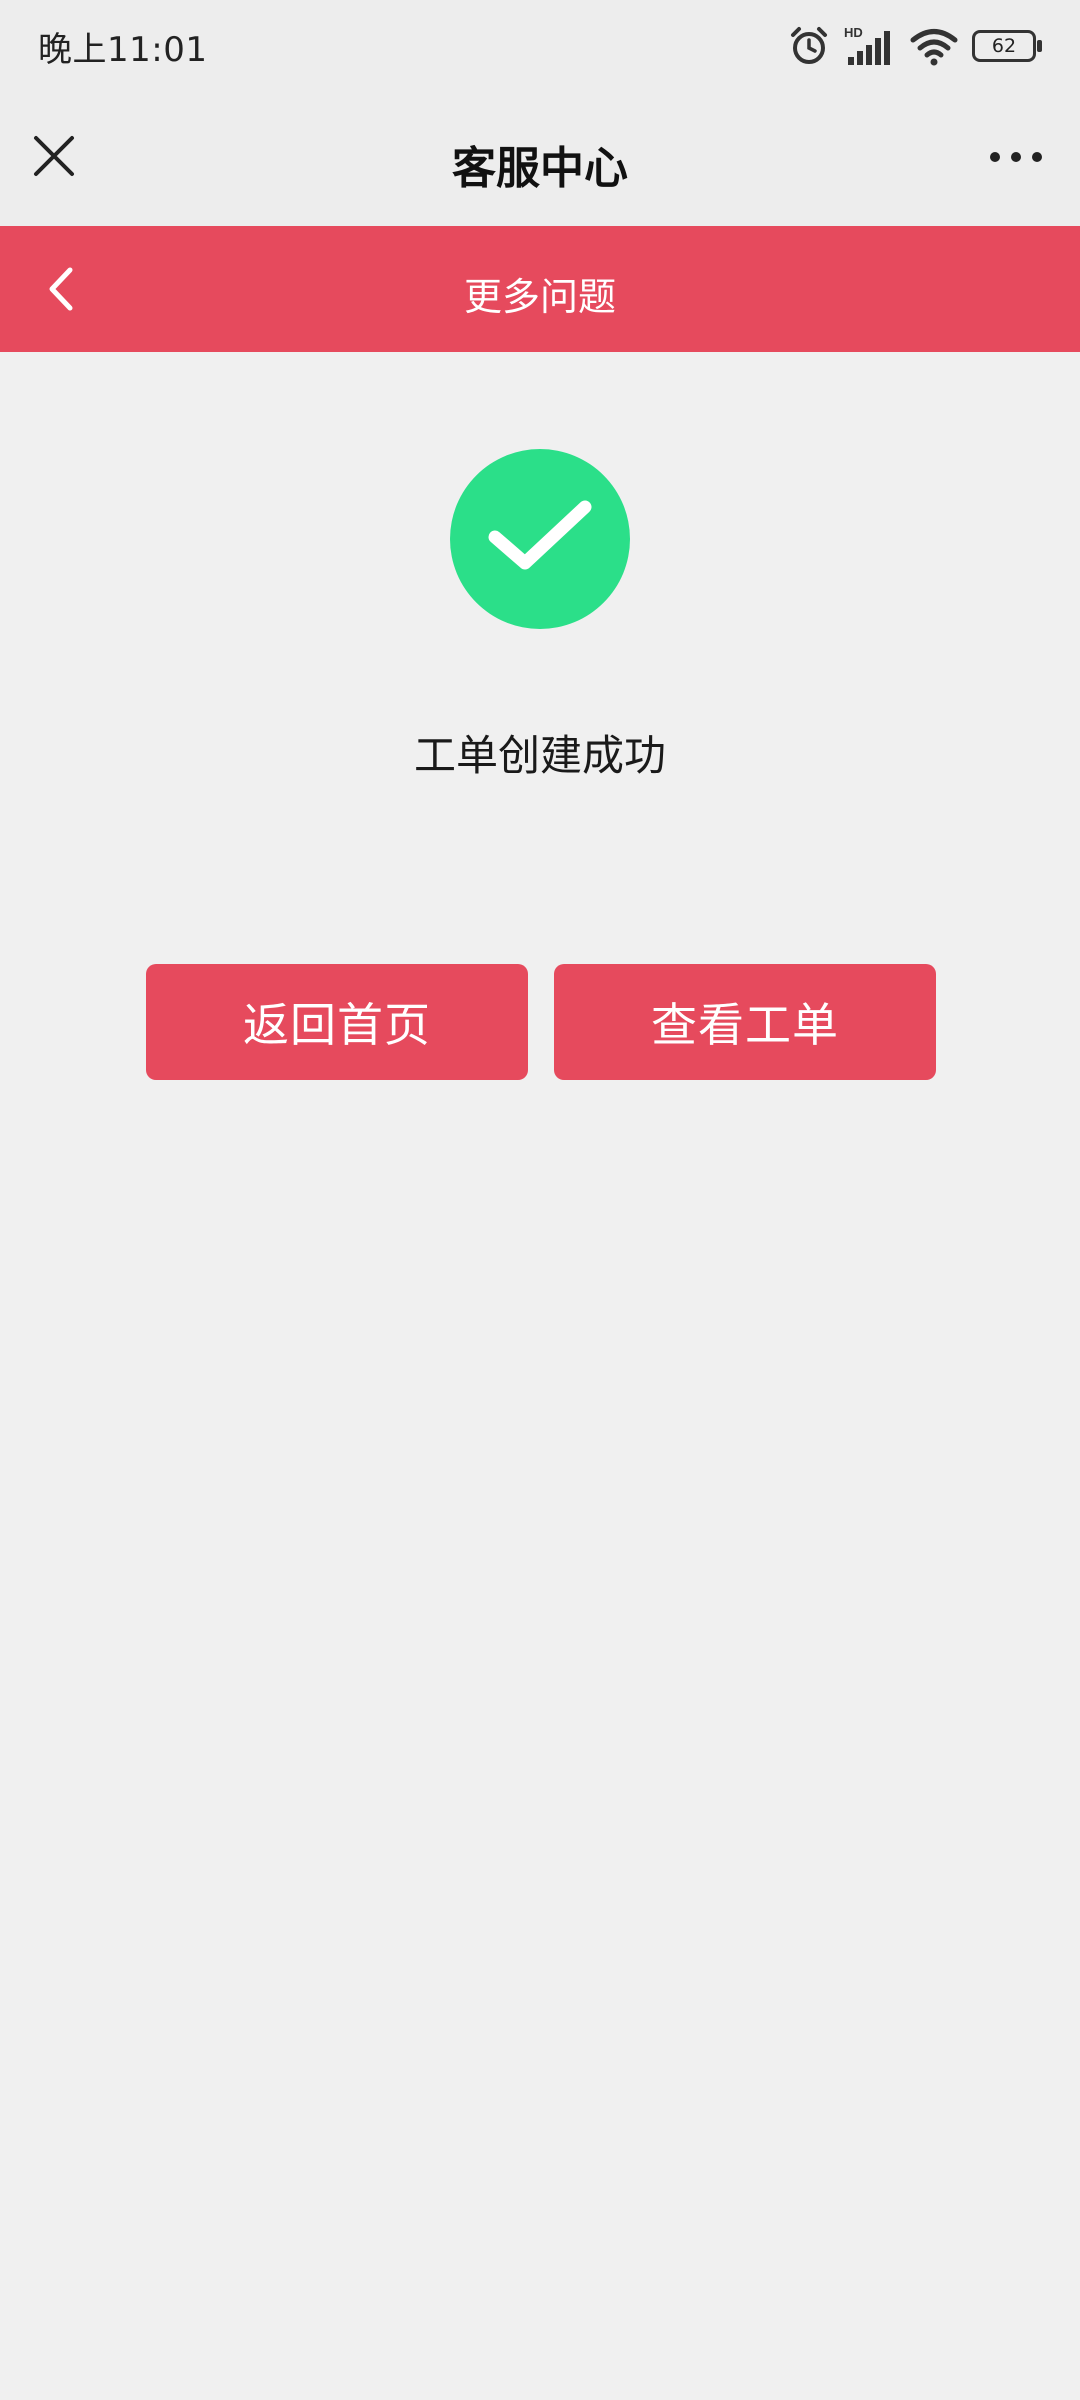 The width and height of the screenshot is (1080, 2400). Describe the element at coordinates (337, 1022) in the screenshot. I see `return-home-button: 返回首页` at that location.